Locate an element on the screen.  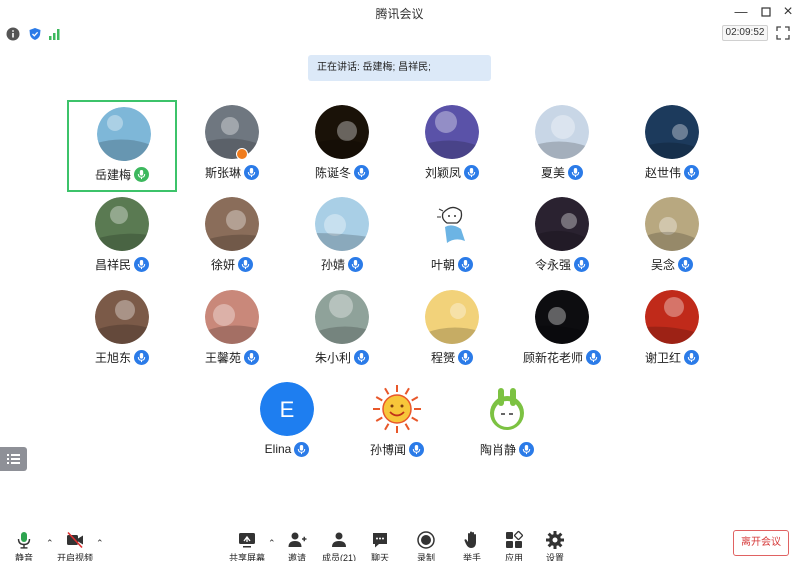
video-button: 开启视频 is located at coordinates (75, 545).